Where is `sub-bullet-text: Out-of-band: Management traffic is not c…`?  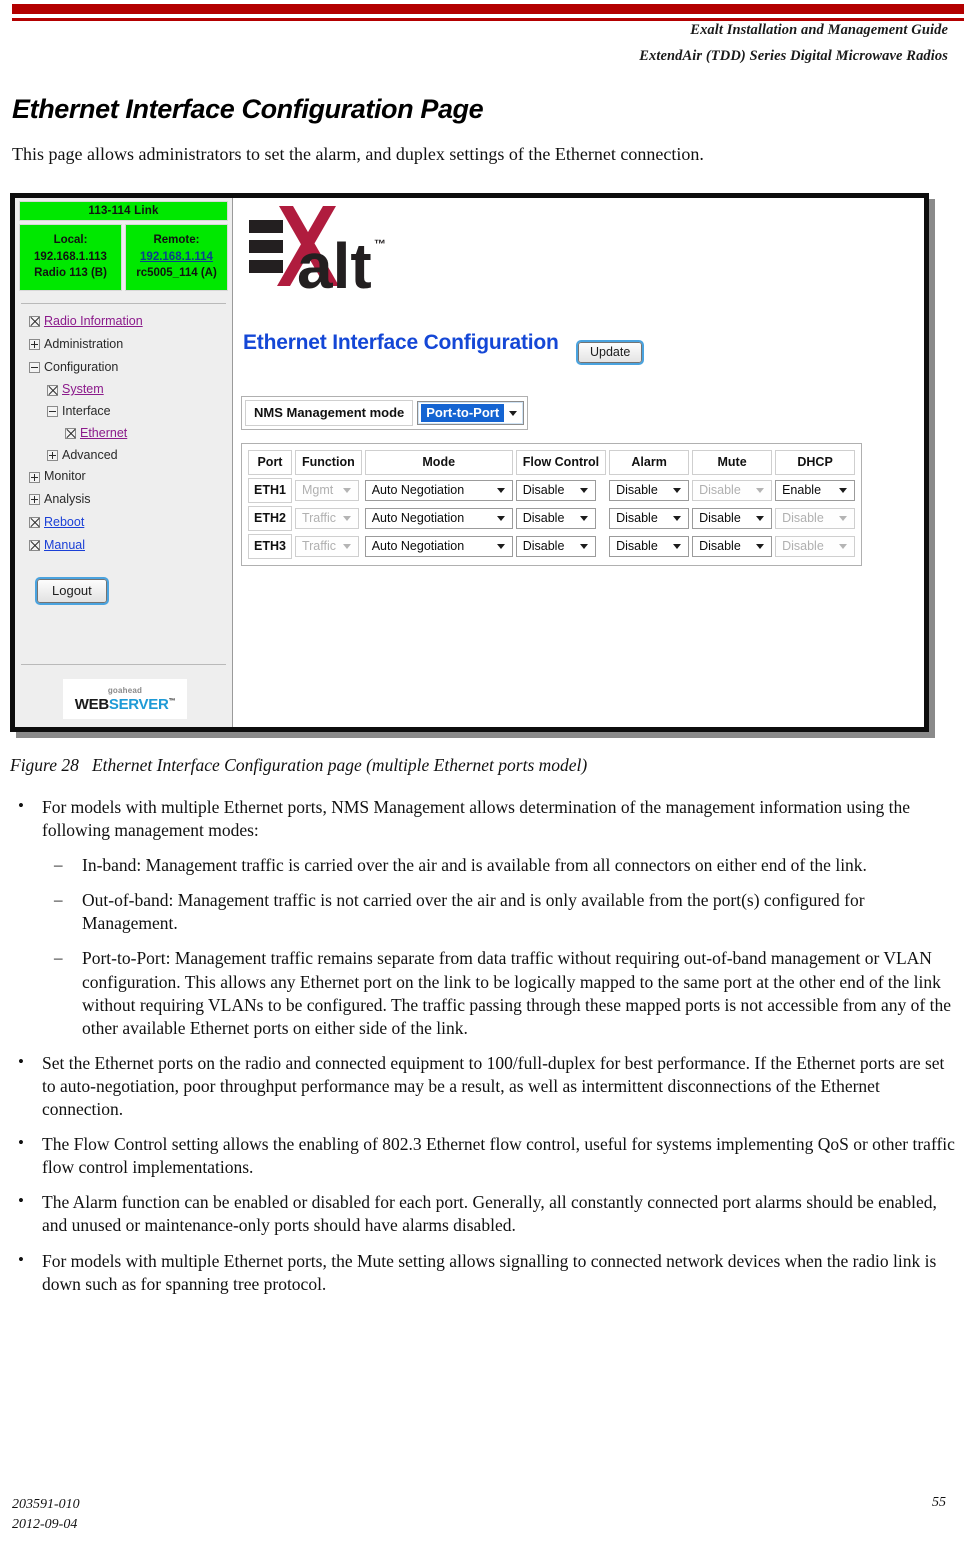 sub-bullet-text: Out-of-band: Management traffic is not c… is located at coordinates (473, 912).